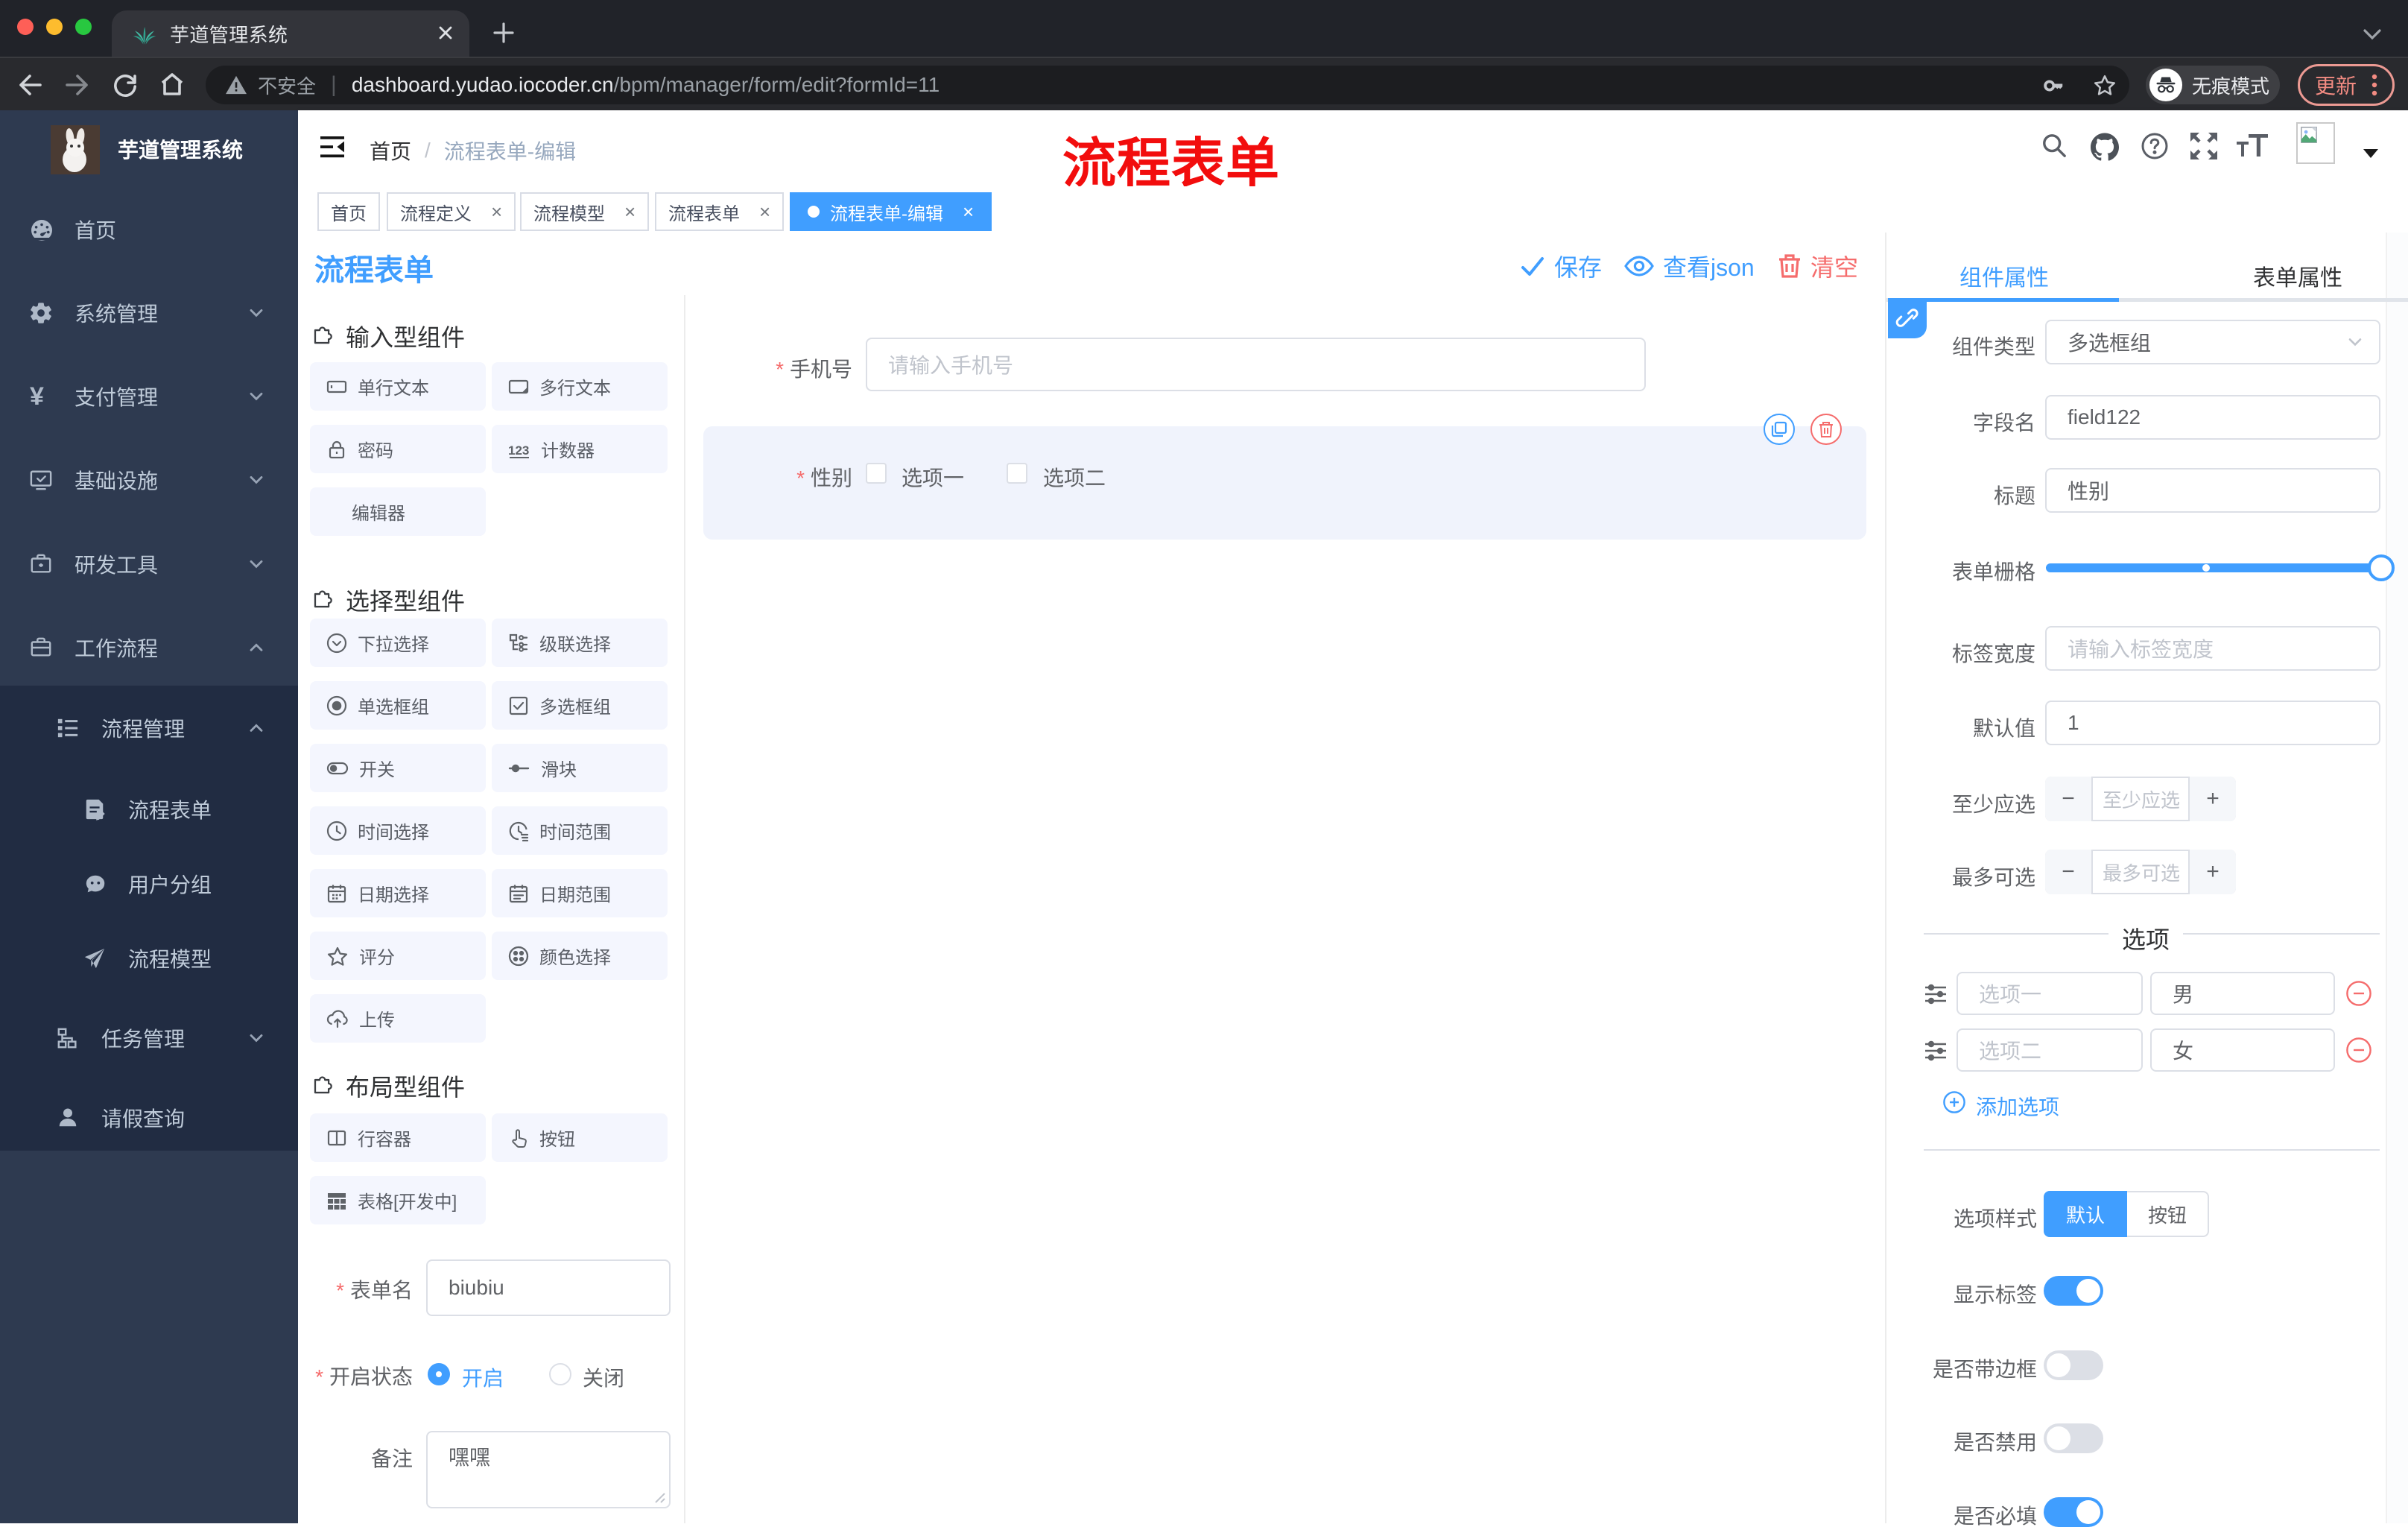  What do you see at coordinates (518, 450) in the screenshot?
I see `svg-text: 123` at bounding box center [518, 450].